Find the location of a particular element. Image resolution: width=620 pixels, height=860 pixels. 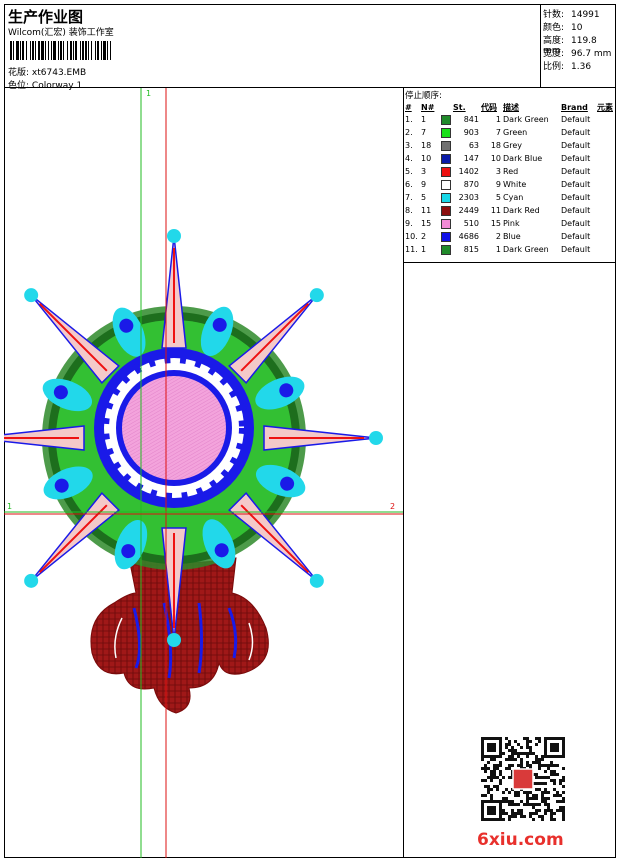

cell-st: 147 is located at coordinates (471, 158).